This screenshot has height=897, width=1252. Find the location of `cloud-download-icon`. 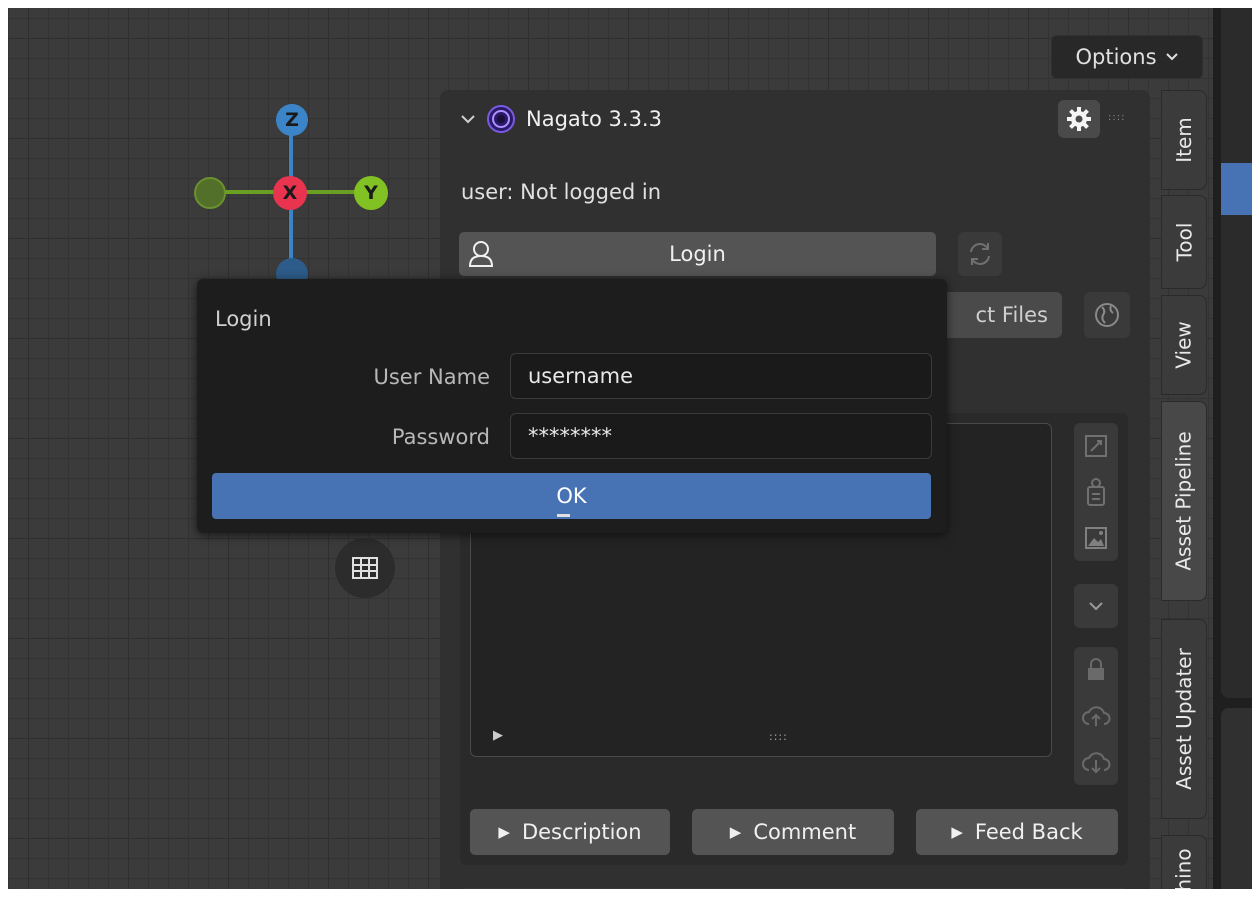

cloud-download-icon is located at coordinates (1096, 763).